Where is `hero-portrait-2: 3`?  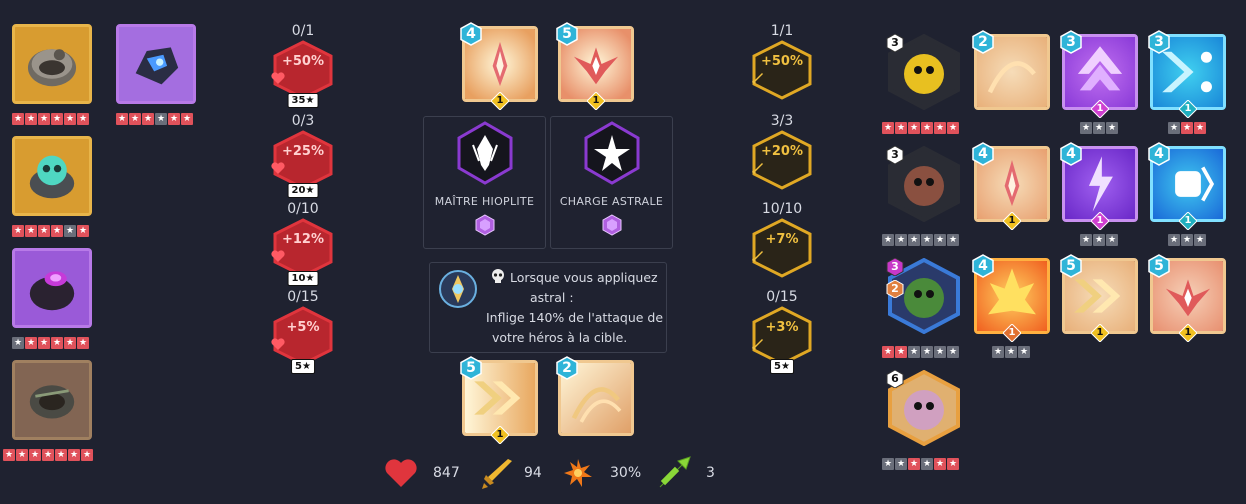
hero-portrait-2: 3 is located at coordinates (924, 184).